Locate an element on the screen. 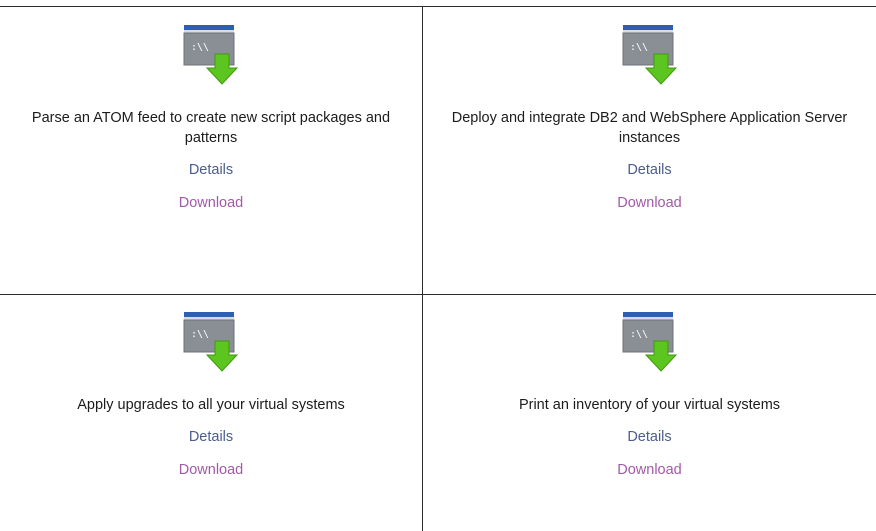 This screenshot has width=876, height=531. grid-top-border is located at coordinates (438, 6).